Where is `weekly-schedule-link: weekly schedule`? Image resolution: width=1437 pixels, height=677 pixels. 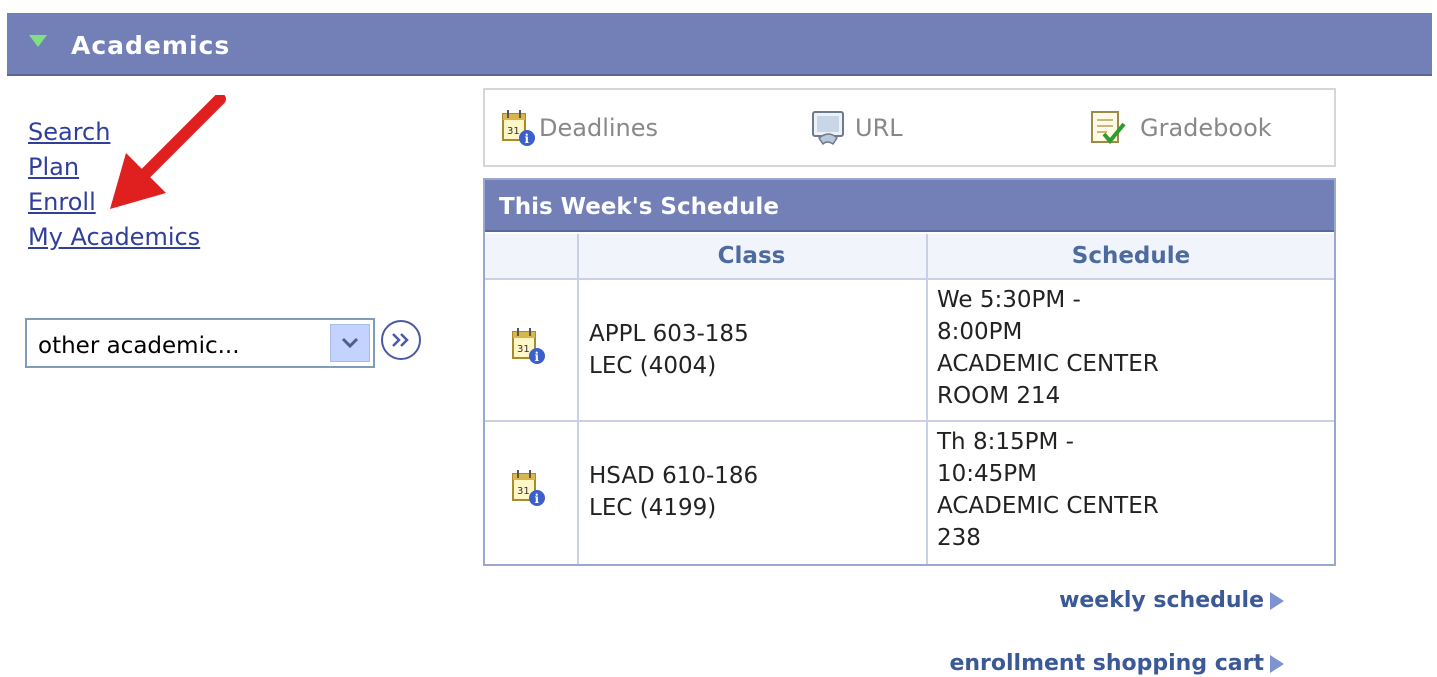
weekly-schedule-link: weekly schedule is located at coordinates (1171, 600).